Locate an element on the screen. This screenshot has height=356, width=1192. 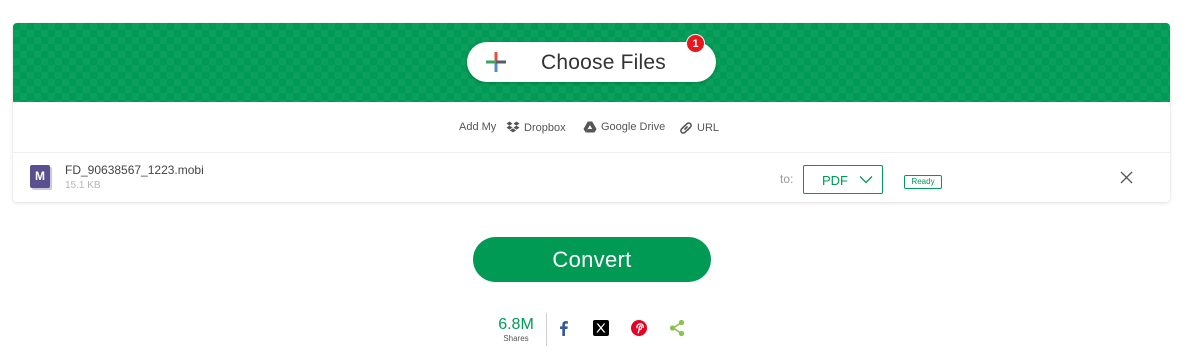
facebook-icon is located at coordinates (564, 328).